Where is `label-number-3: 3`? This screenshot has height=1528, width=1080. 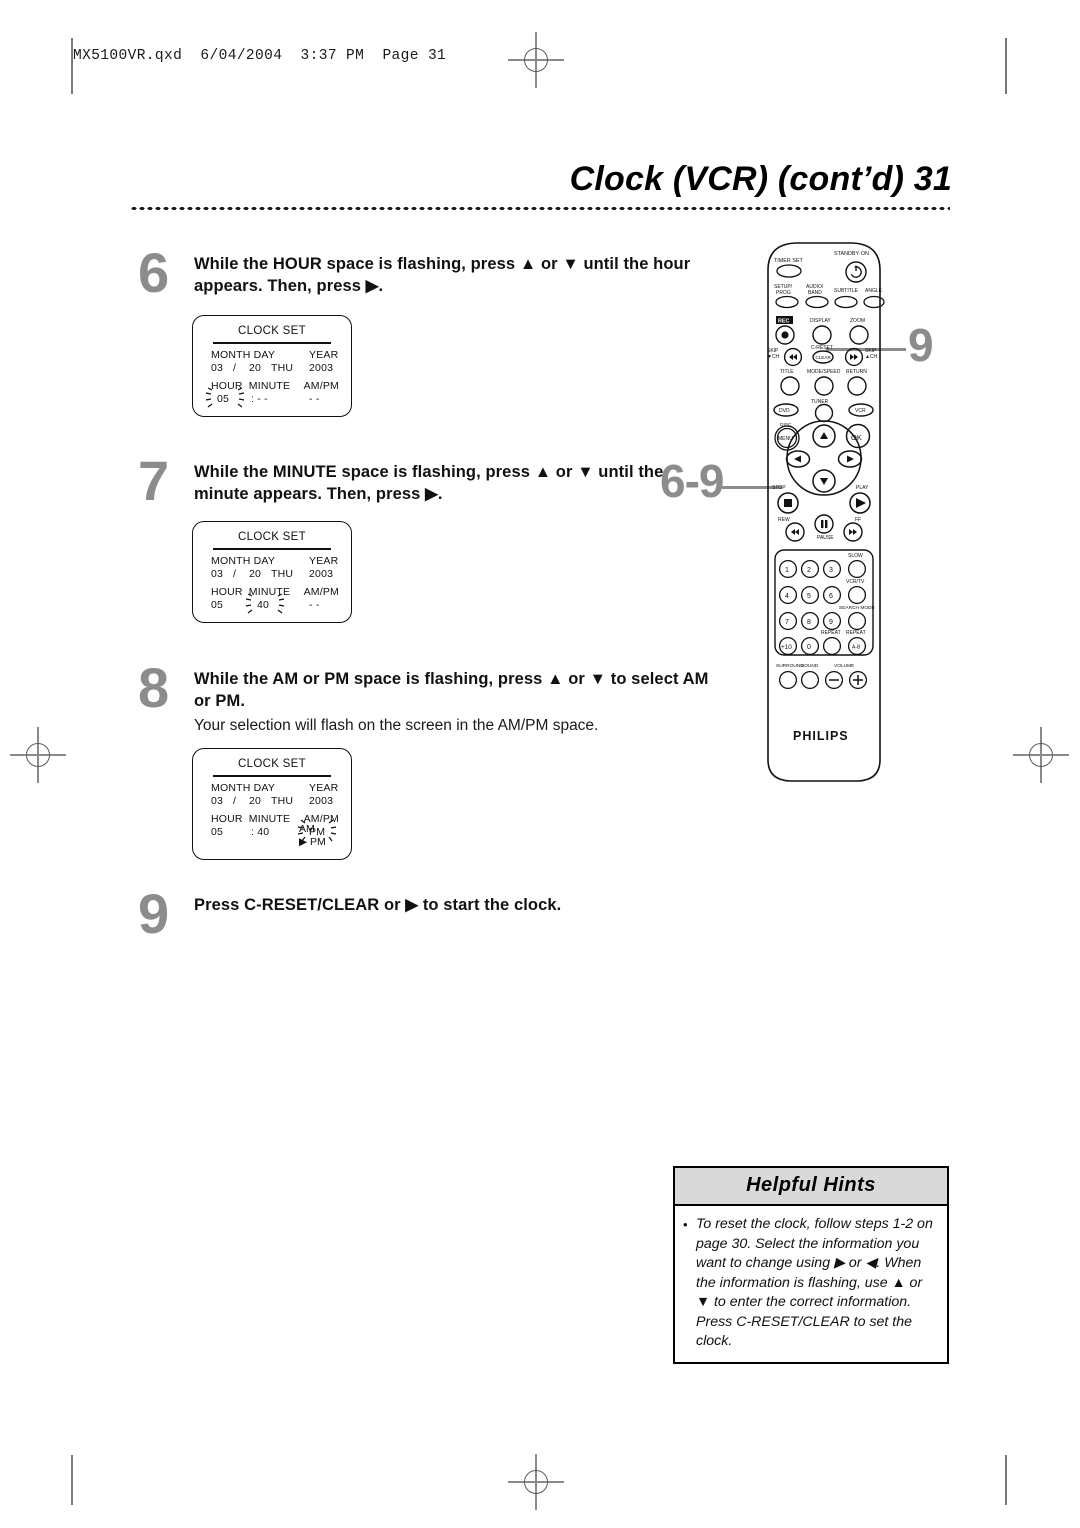 label-number-3: 3 is located at coordinates (831, 570).